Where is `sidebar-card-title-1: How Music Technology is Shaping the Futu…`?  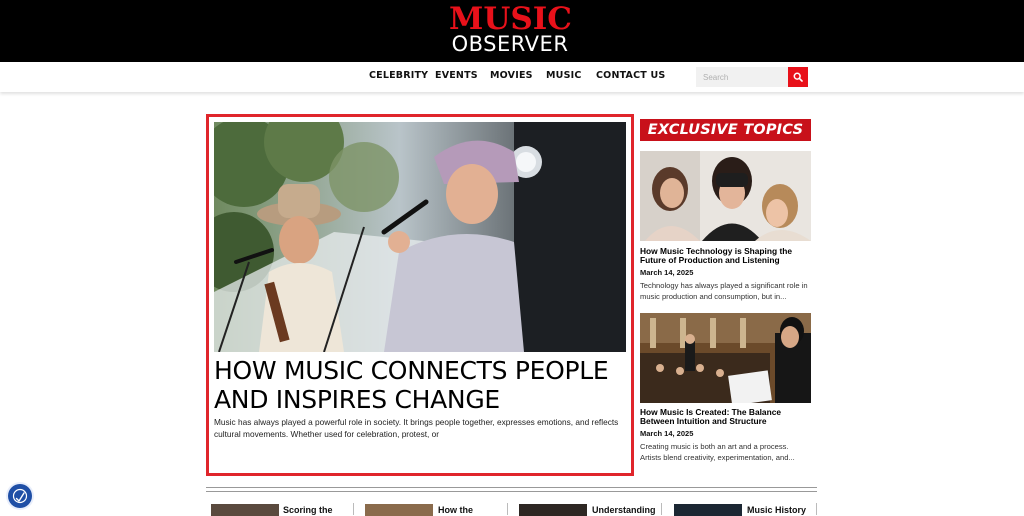
sidebar-card-title-1: How Music Technology is Shaping the Futu… is located at coordinates (727, 256).